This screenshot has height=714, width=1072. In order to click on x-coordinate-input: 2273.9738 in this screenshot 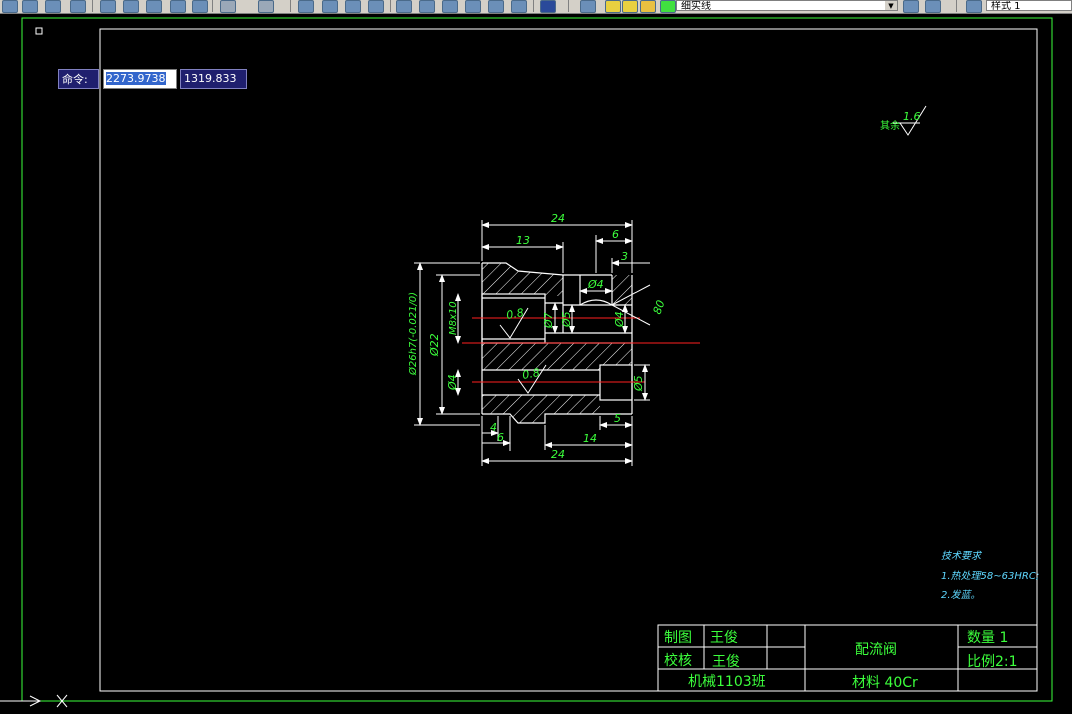, I will do `click(140, 79)`.